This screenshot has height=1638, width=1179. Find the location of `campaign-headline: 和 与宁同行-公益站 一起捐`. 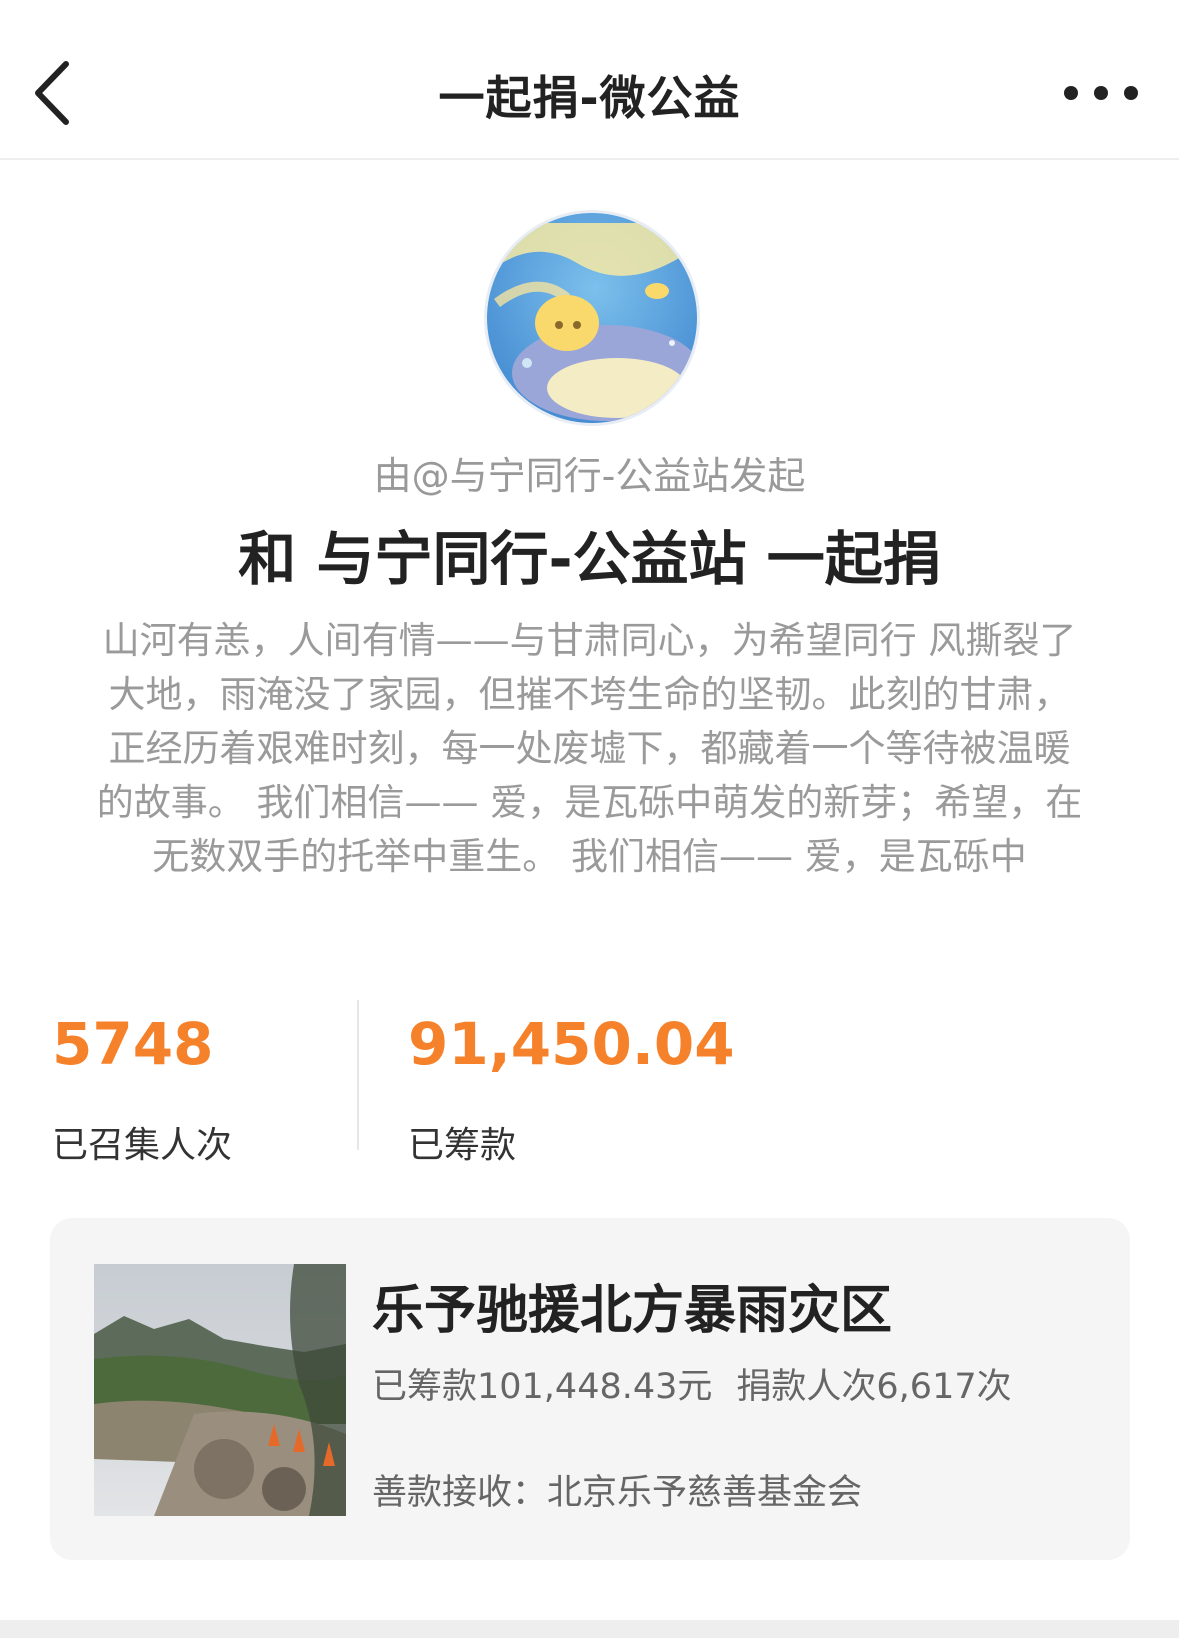

campaign-headline: 和 与宁同行-公益站 一起捐 is located at coordinates (589, 559).